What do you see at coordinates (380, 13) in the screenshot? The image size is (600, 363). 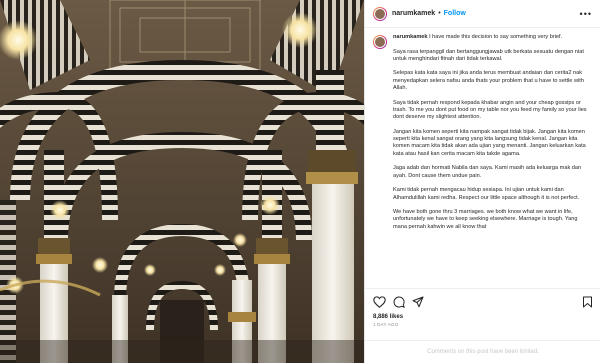 I see `avatar` at bounding box center [380, 13].